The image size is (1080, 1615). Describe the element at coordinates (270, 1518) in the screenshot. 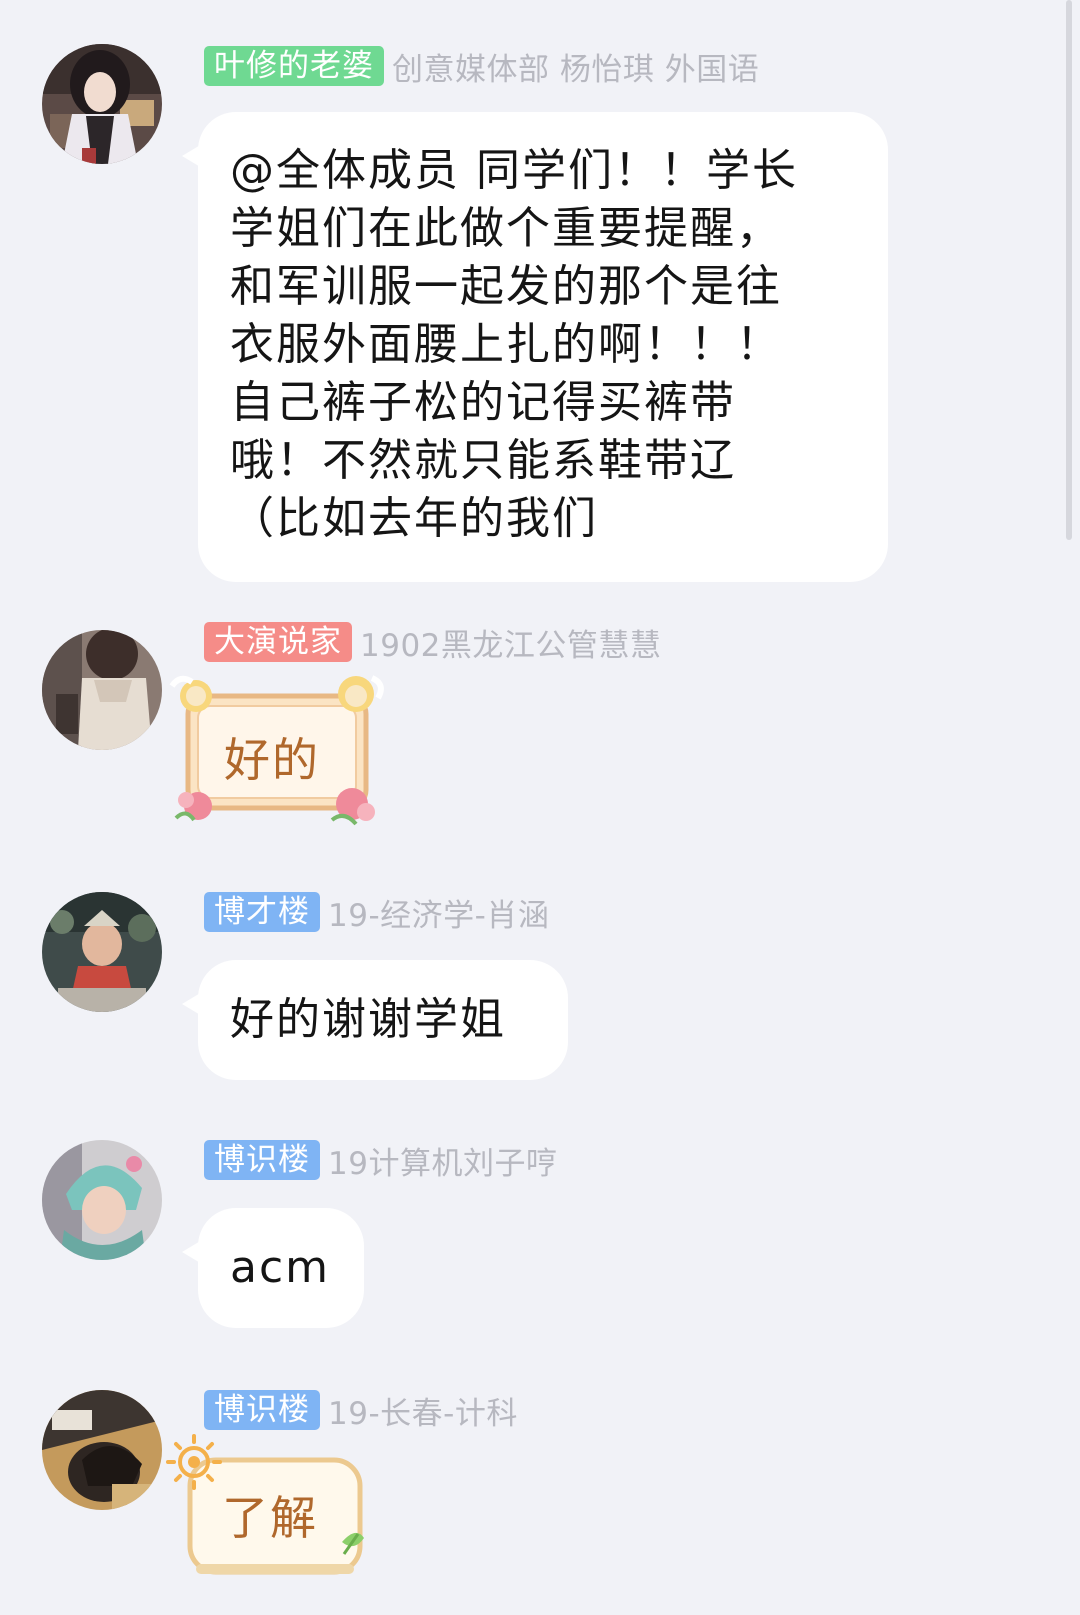

I see `message-text: 了解` at that location.